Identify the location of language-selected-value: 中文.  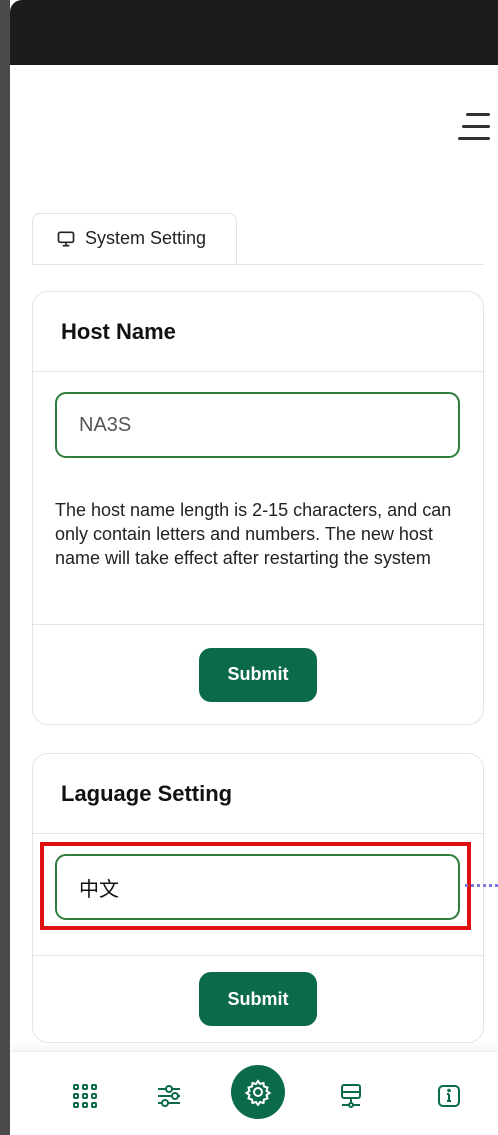
(99, 889).